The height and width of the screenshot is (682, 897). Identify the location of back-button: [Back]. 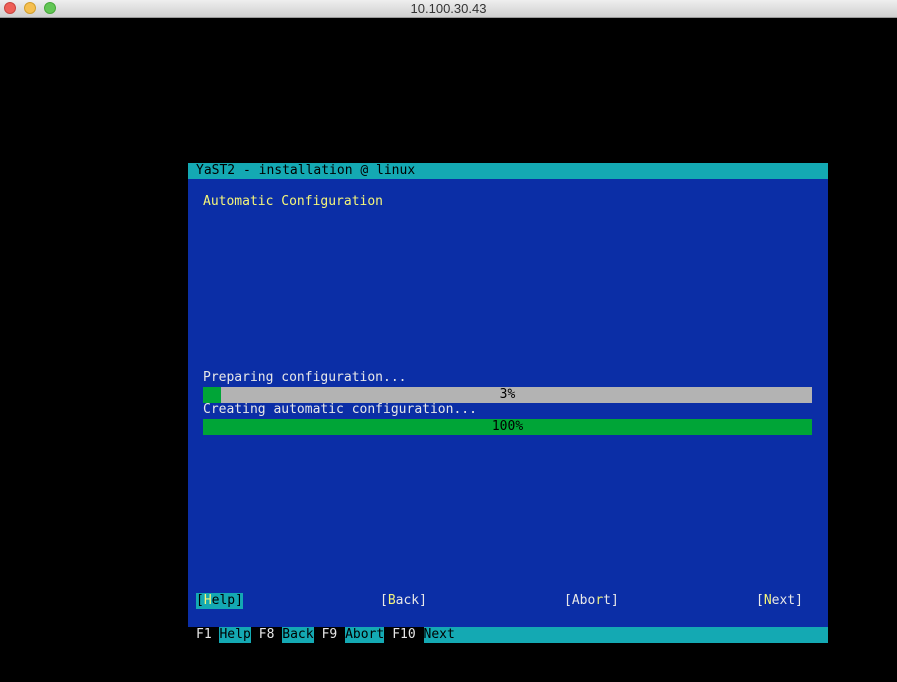
(403, 601).